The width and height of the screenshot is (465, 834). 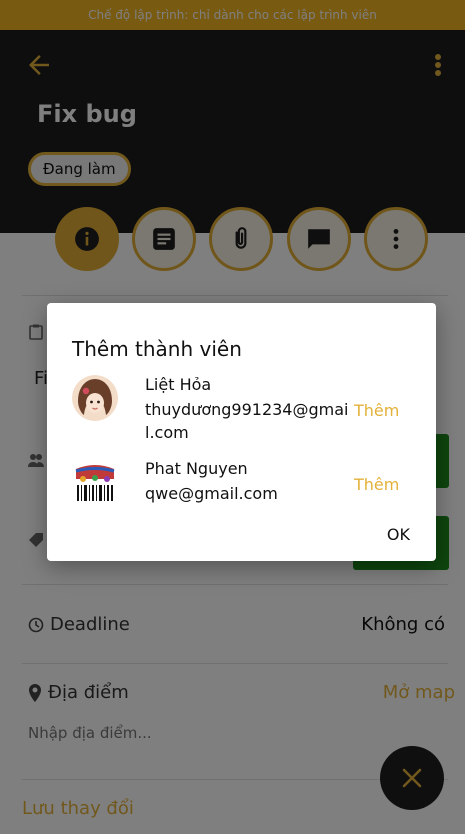 I want to click on member-email: qwe@gmail.com, so click(x=211, y=493).